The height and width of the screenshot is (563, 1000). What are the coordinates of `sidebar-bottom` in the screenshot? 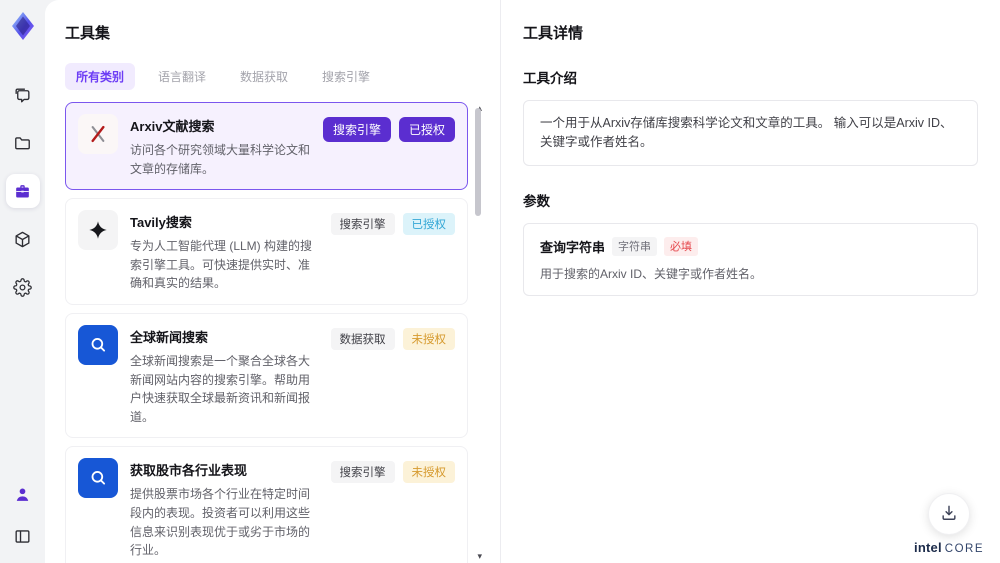 It's located at (23, 520).